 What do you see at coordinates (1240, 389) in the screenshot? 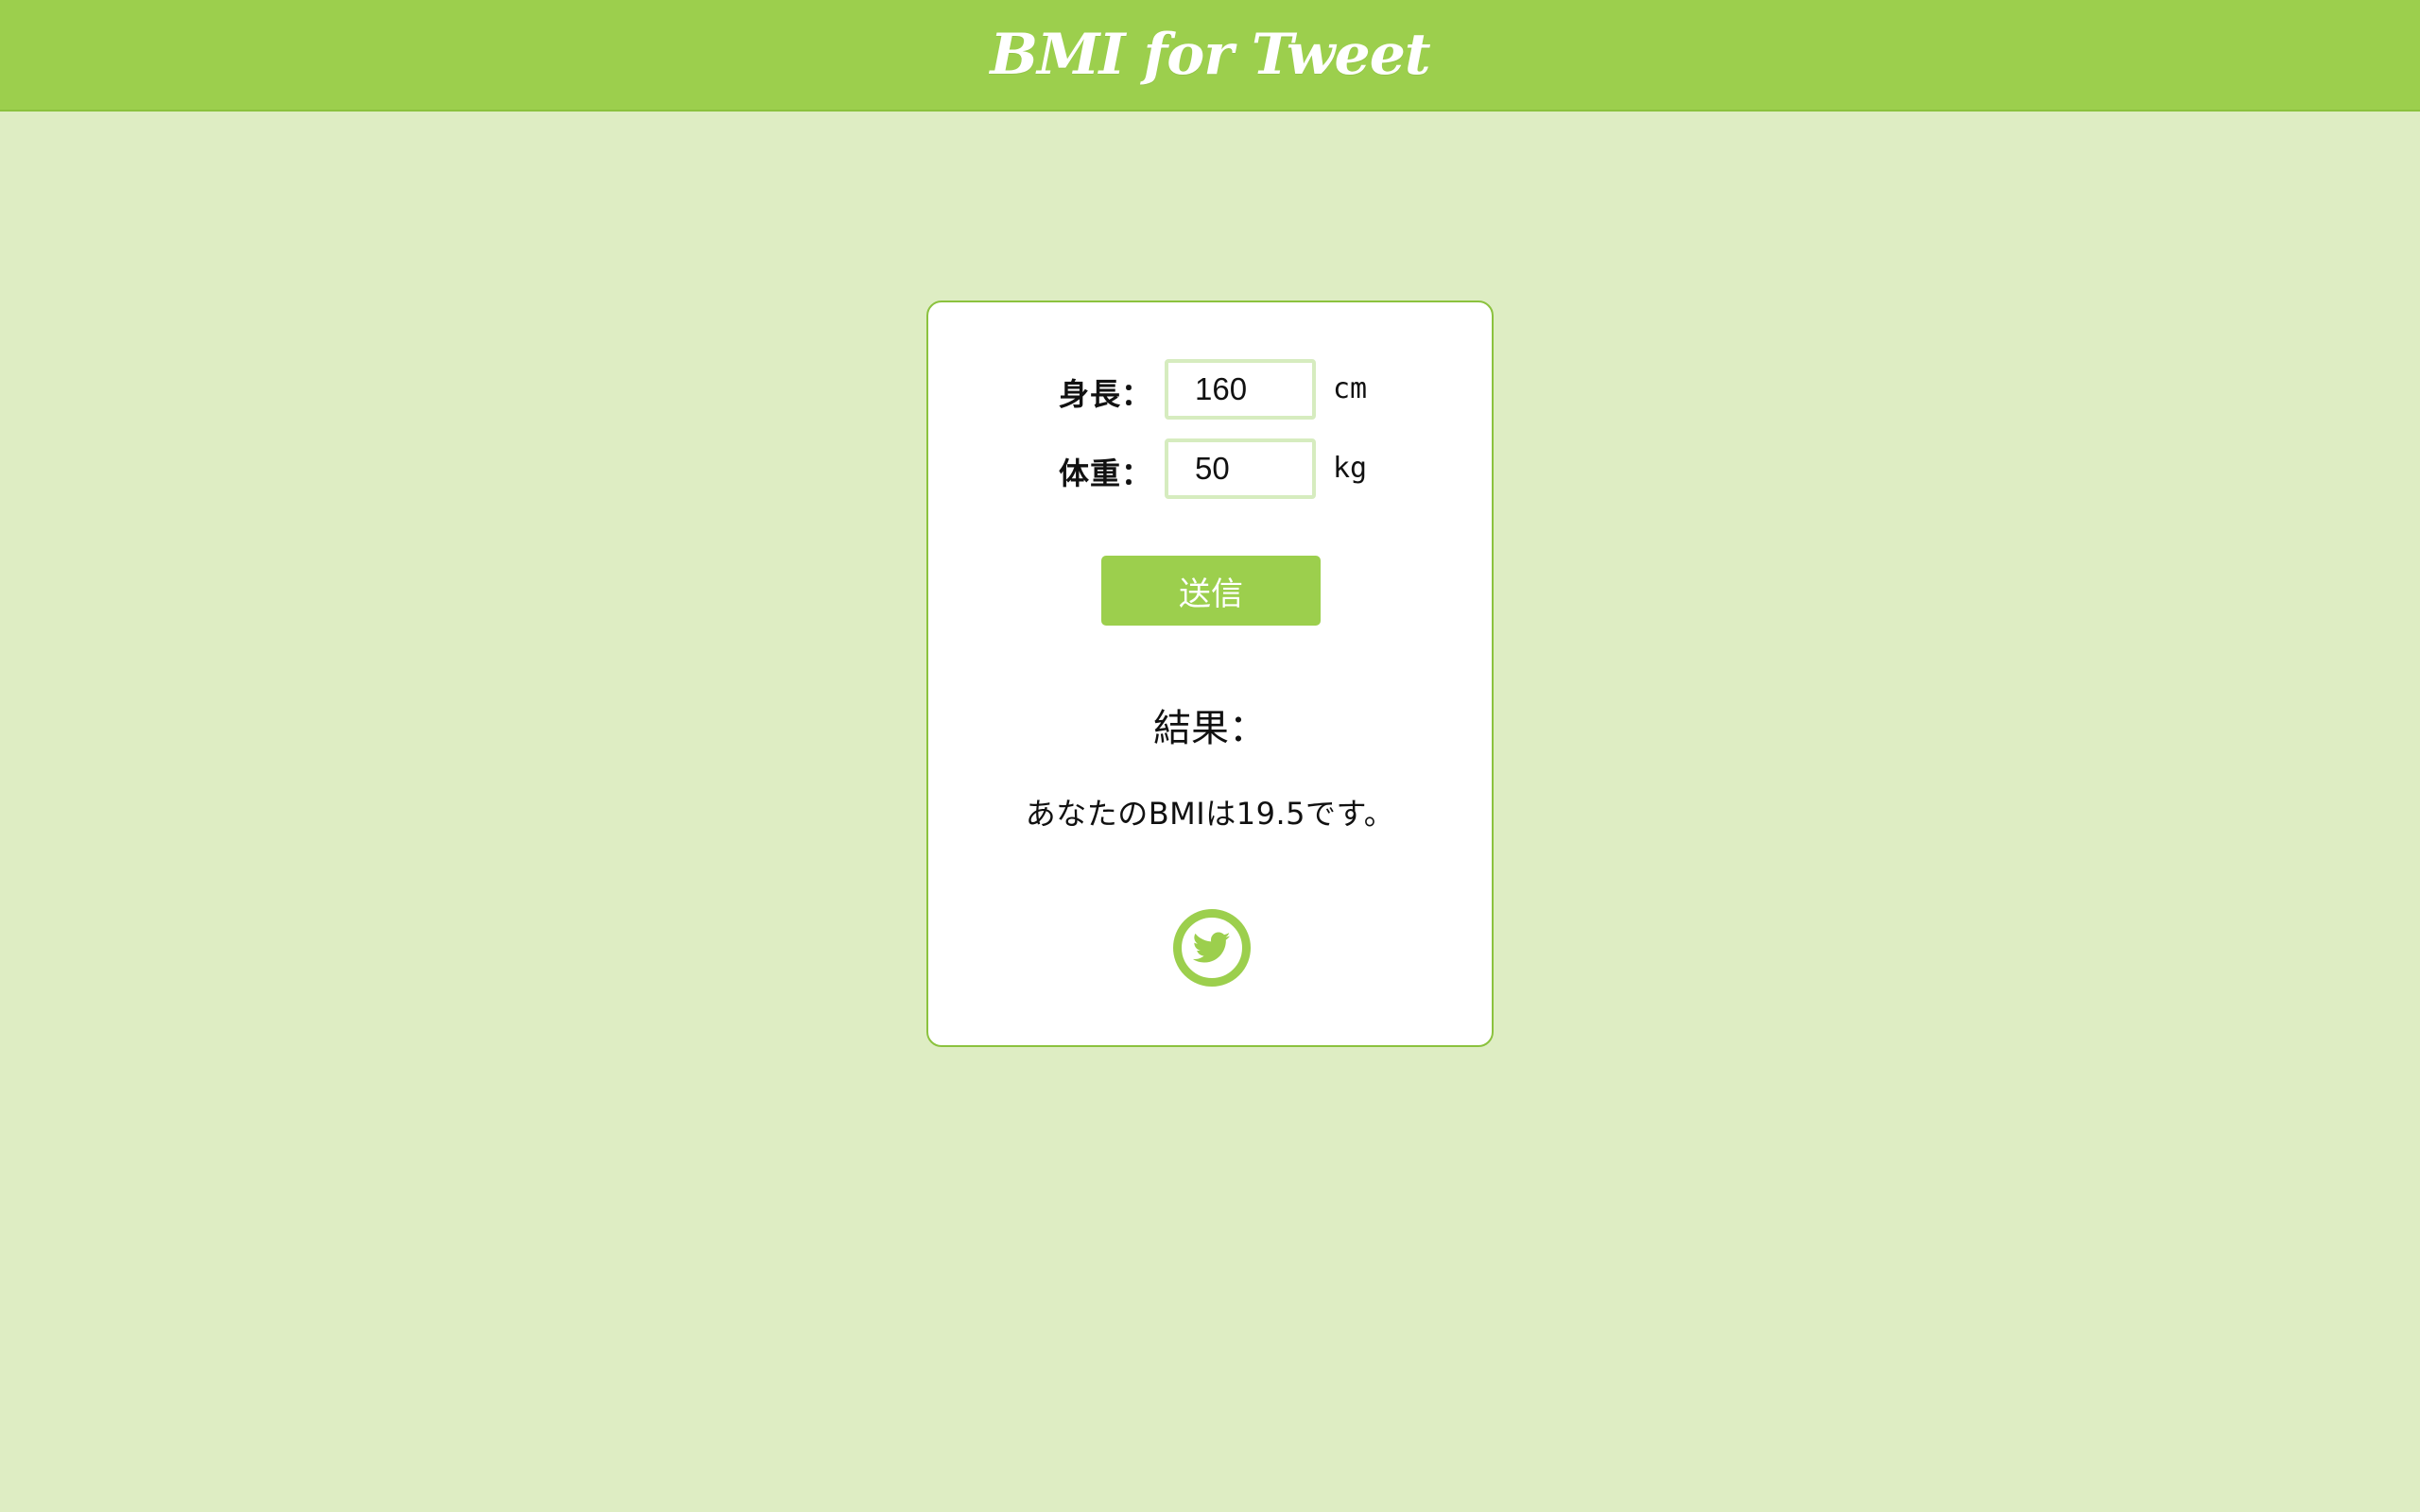
I see `height-input` at bounding box center [1240, 389].